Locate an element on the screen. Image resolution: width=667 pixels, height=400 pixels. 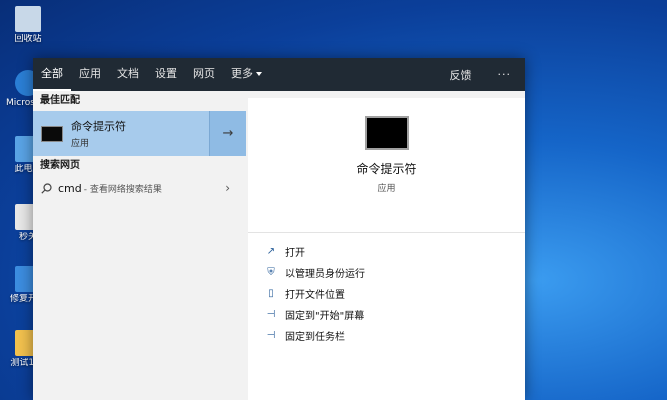
action-label: 固定到"开始"屏幕 is located at coordinates (325, 316).